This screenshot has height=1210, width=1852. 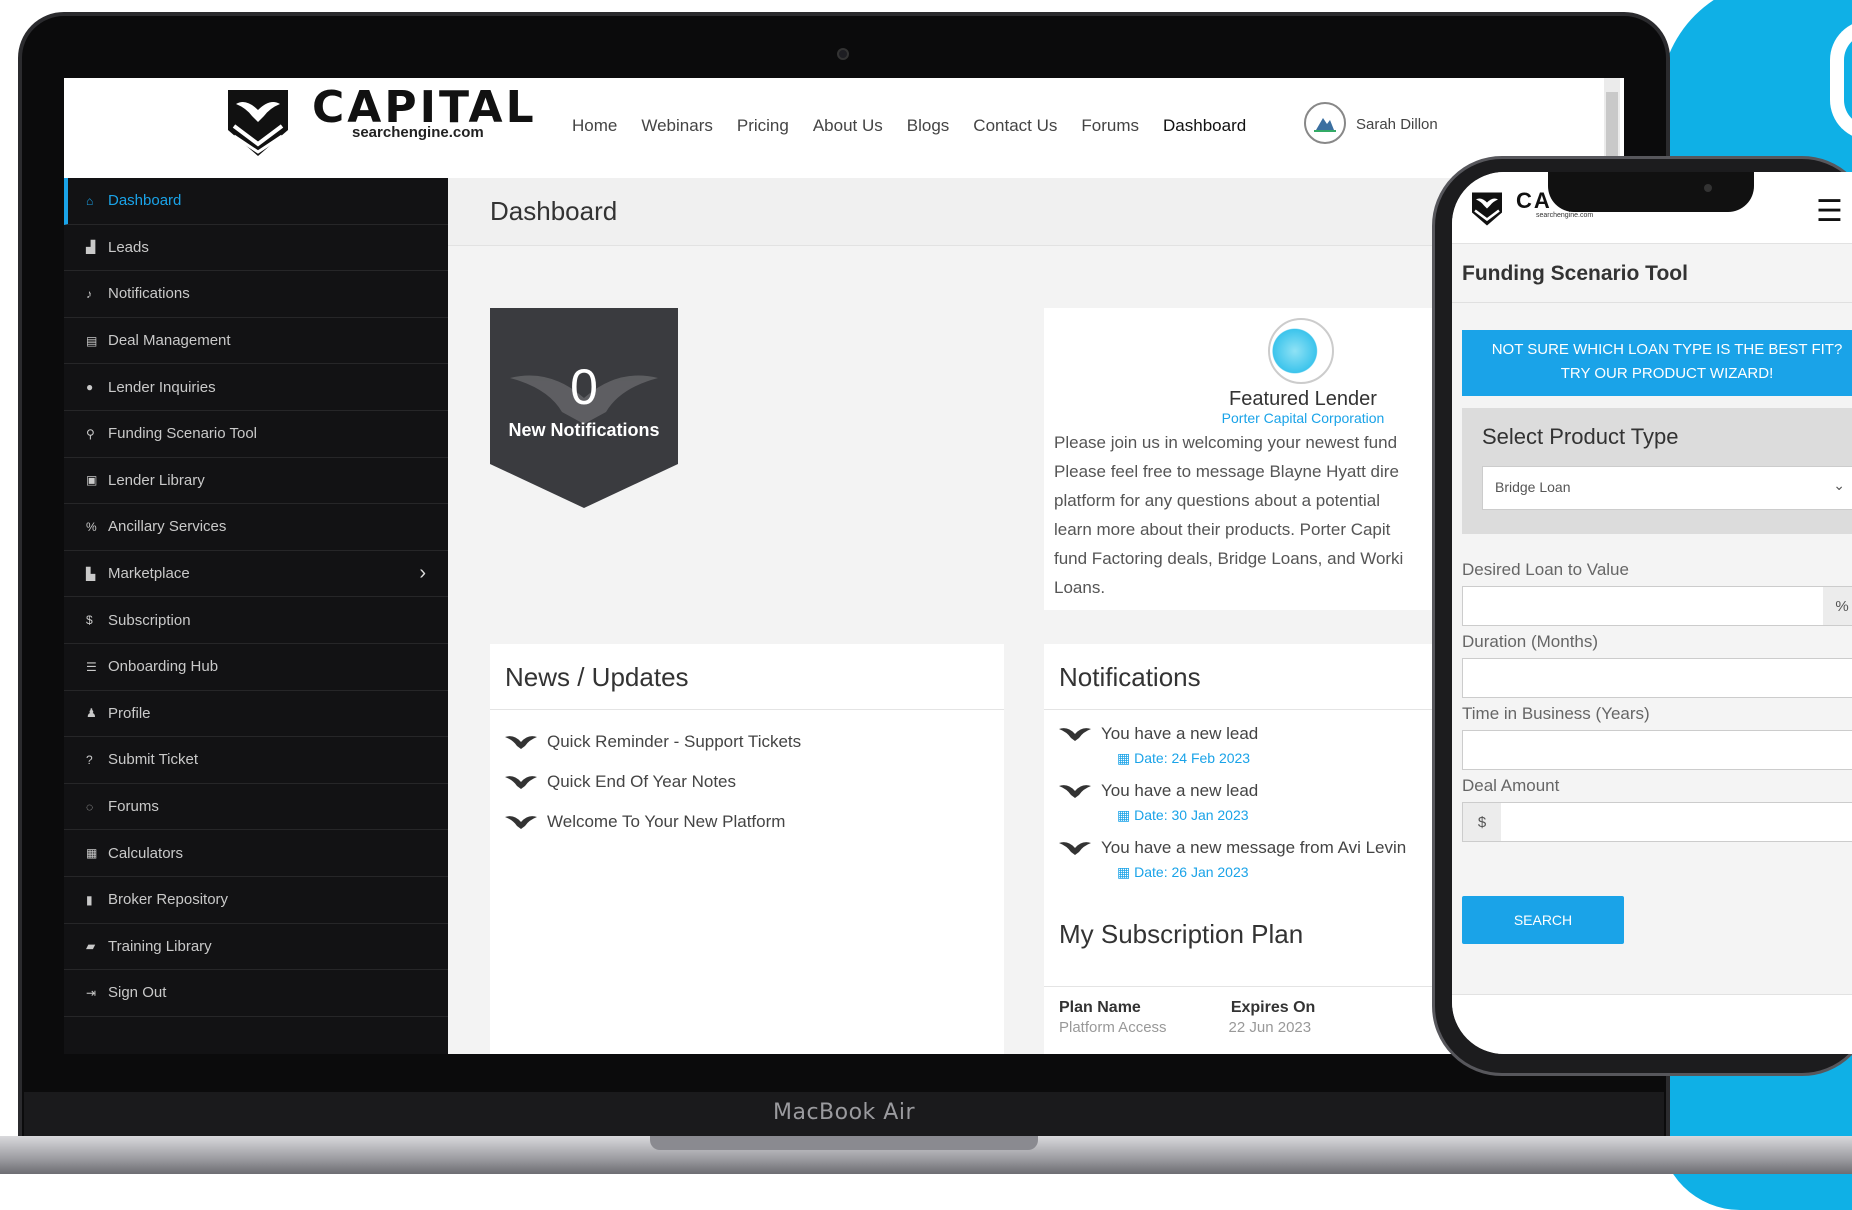 I want to click on duration-label: Duration (Months), so click(x=1530, y=641).